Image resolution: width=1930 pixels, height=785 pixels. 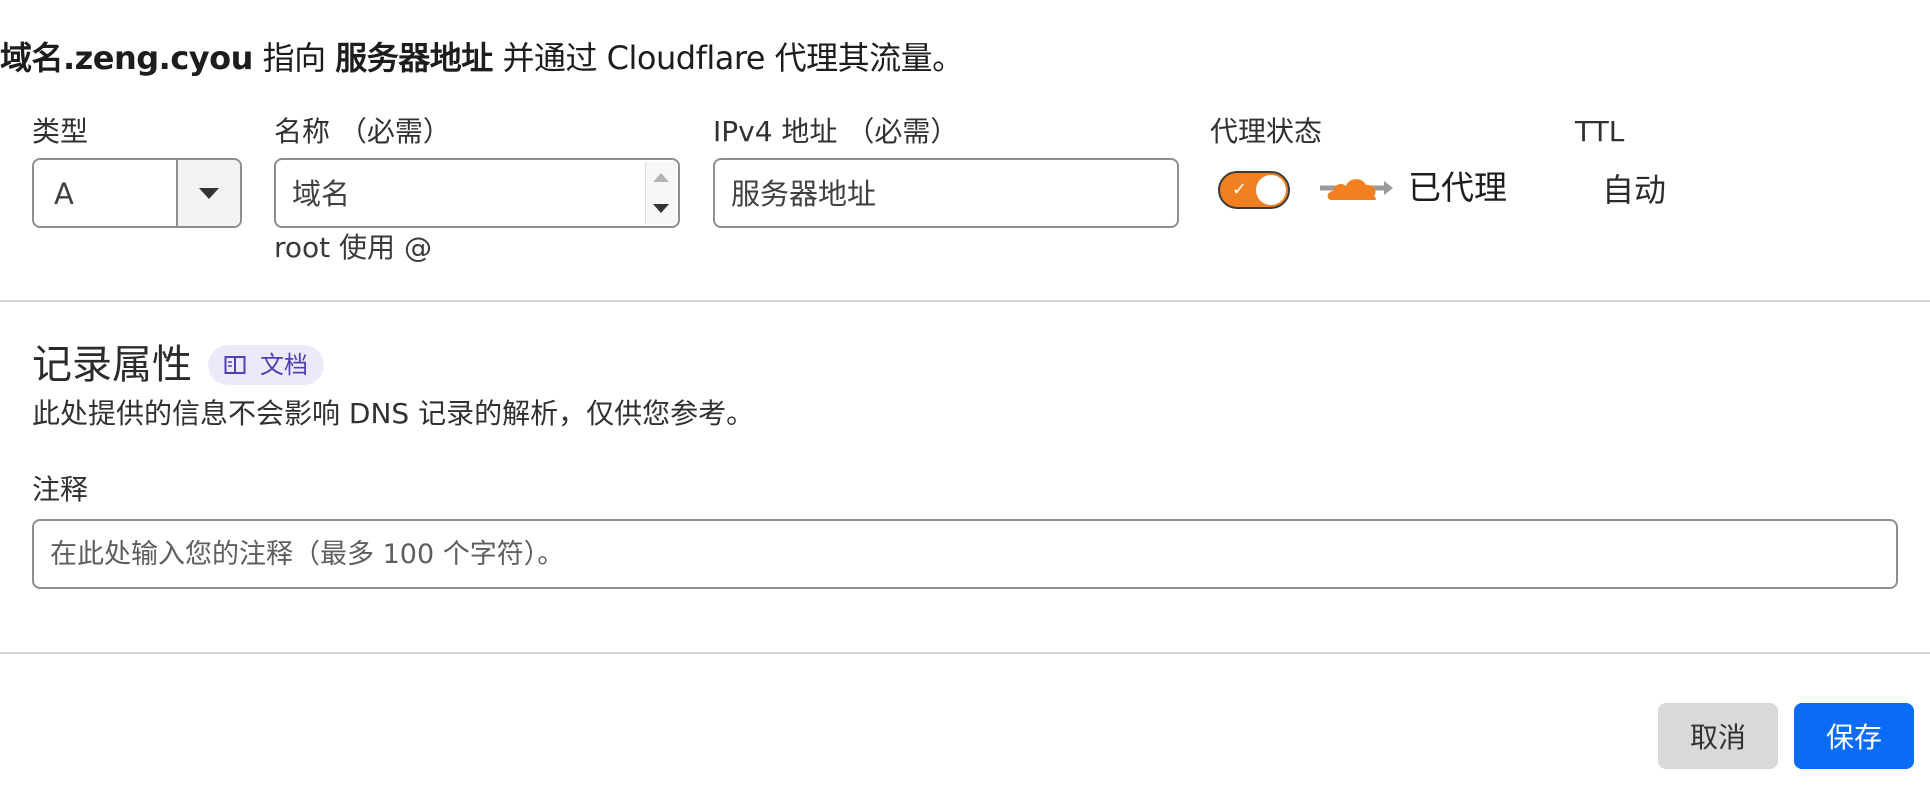 I want to click on ipv4-input-value: 服务器地址, so click(x=804, y=194).